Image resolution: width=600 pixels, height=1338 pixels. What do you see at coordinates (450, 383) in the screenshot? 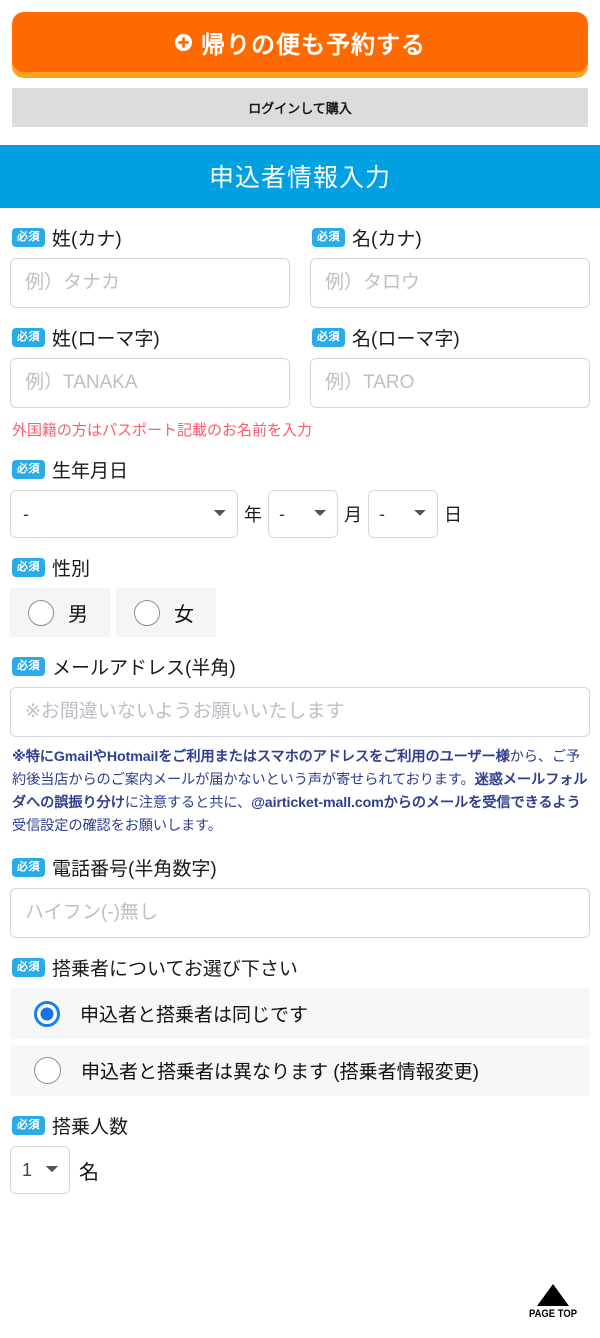
I see `givenname-roman-input` at bounding box center [450, 383].